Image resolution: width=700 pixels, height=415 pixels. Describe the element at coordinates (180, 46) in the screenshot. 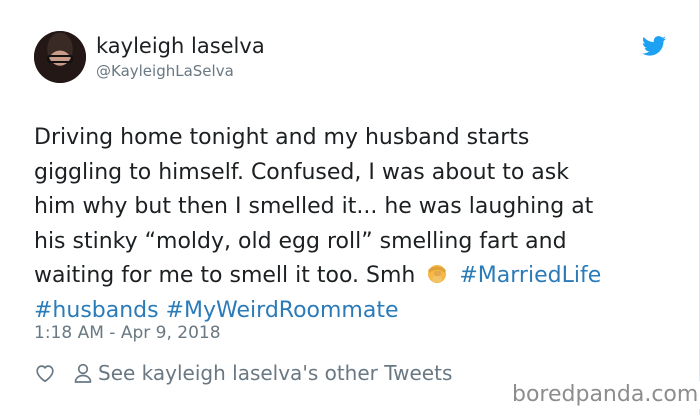

I see `author-name: kayleigh laselva` at that location.